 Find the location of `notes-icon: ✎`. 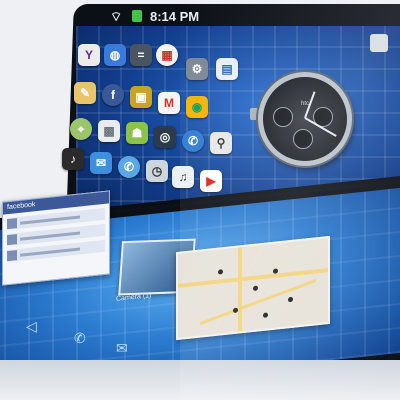

notes-icon: ✎ is located at coordinates (85, 93).